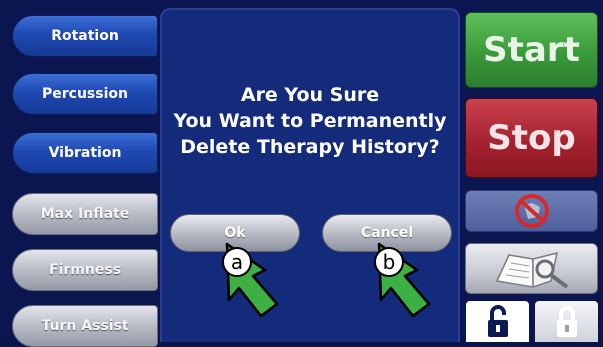  I want to click on vibration-button: Vibration, so click(85, 153).